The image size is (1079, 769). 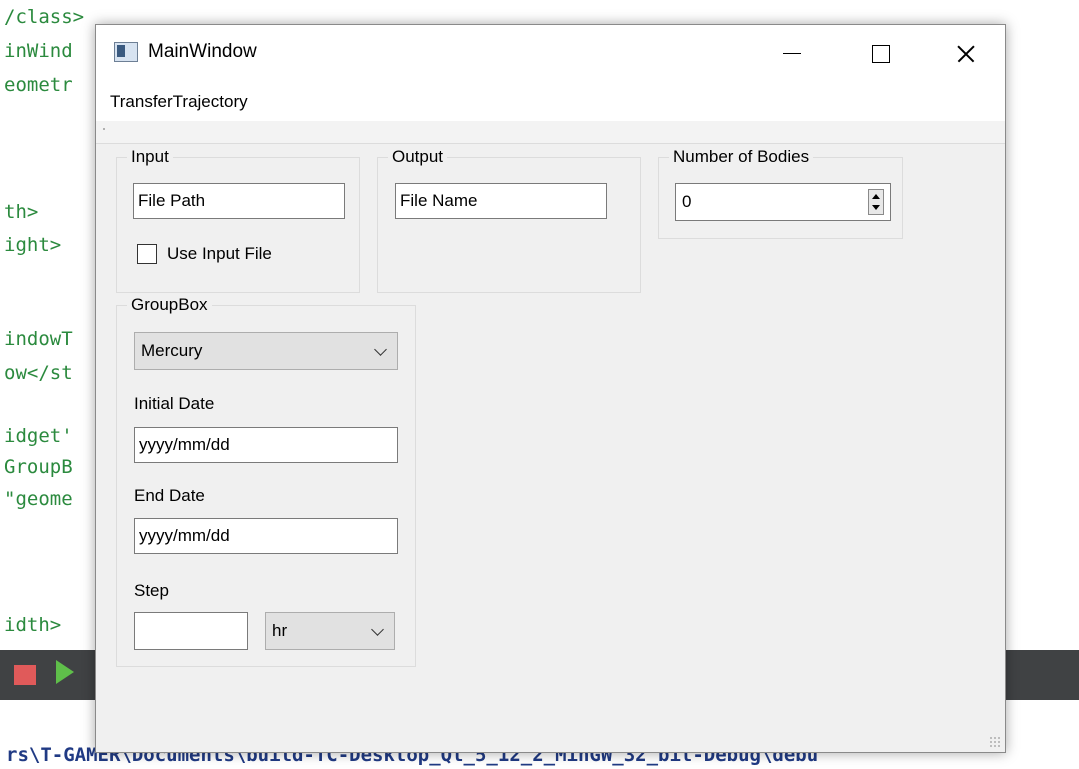 What do you see at coordinates (38, 339) in the screenshot?
I see `code-line: indowT` at bounding box center [38, 339].